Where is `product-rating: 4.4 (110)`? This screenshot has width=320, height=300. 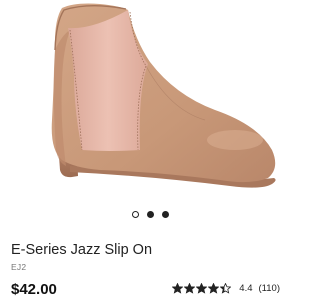
product-rating: 4.4 (110) is located at coordinates (226, 288).